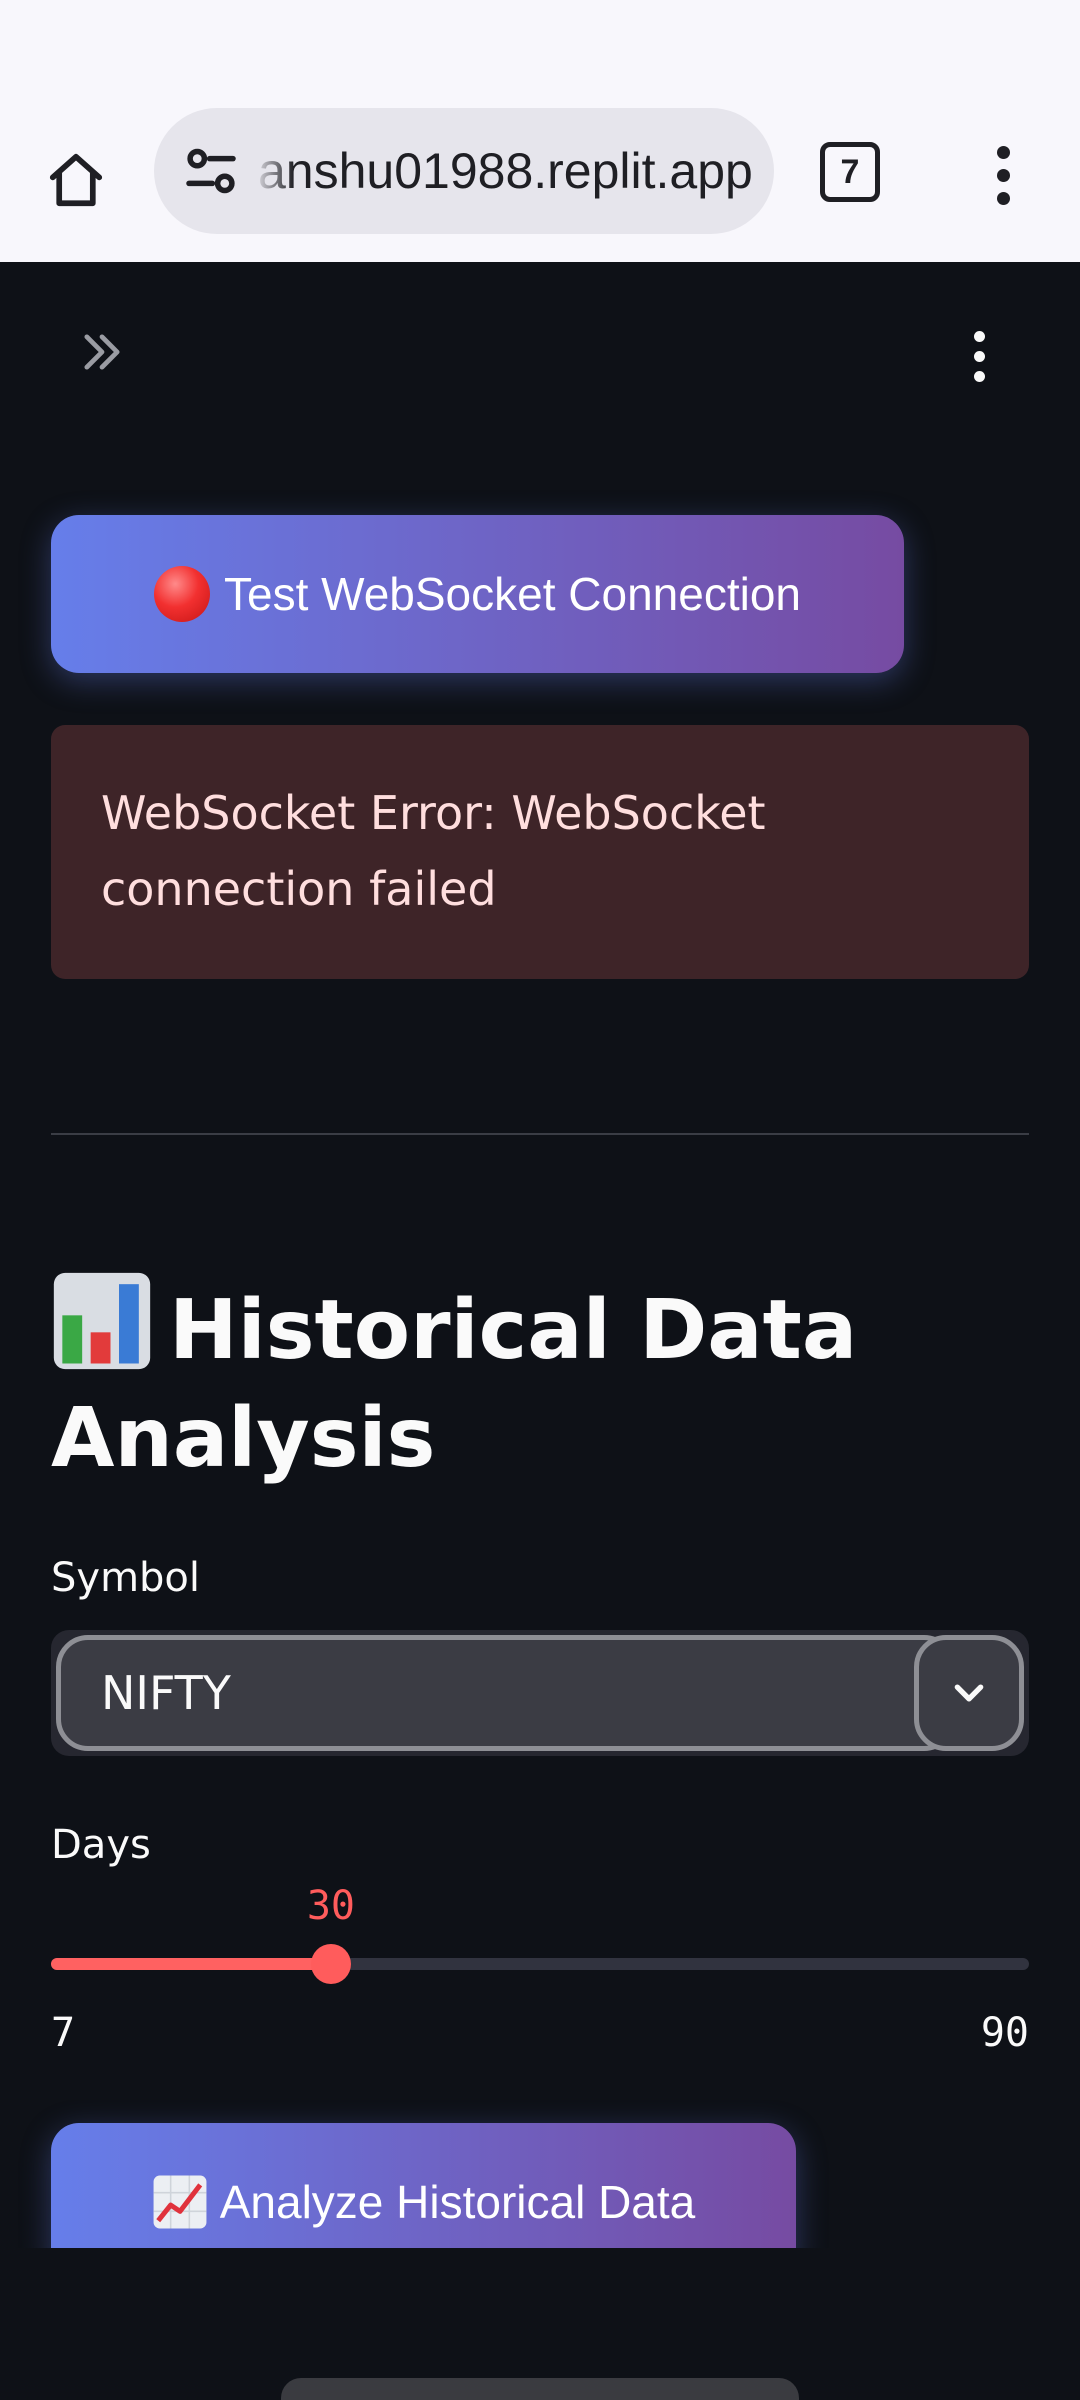  I want to click on double-chevron-right-icon, so click(102, 352).